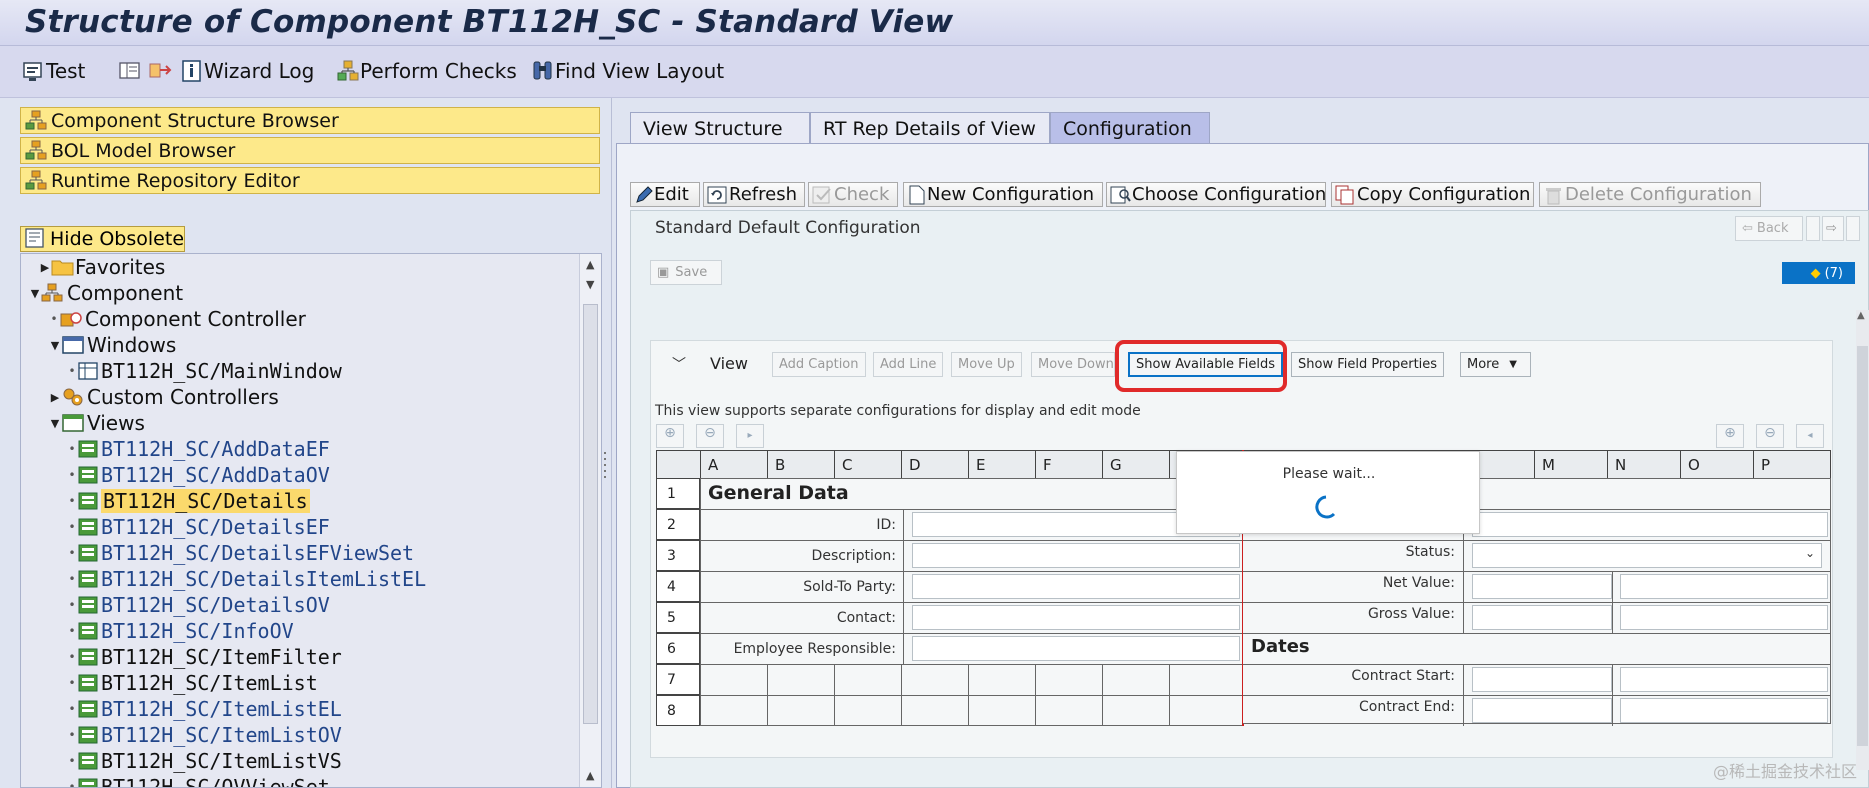  I want to click on move-down-button: Move Down, so click(1073, 364).